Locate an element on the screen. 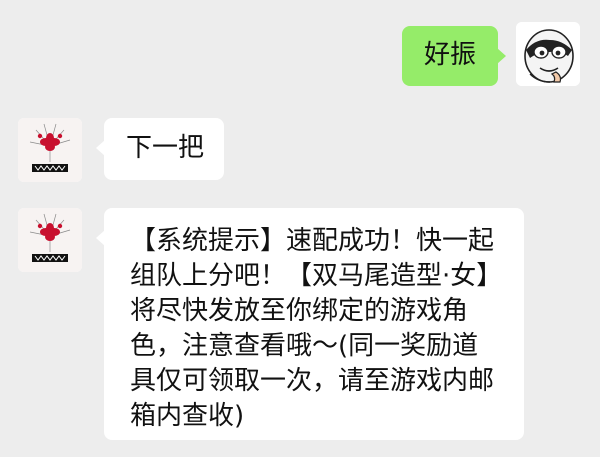  message-bubble-incoming: 下一把 is located at coordinates (160, 149).